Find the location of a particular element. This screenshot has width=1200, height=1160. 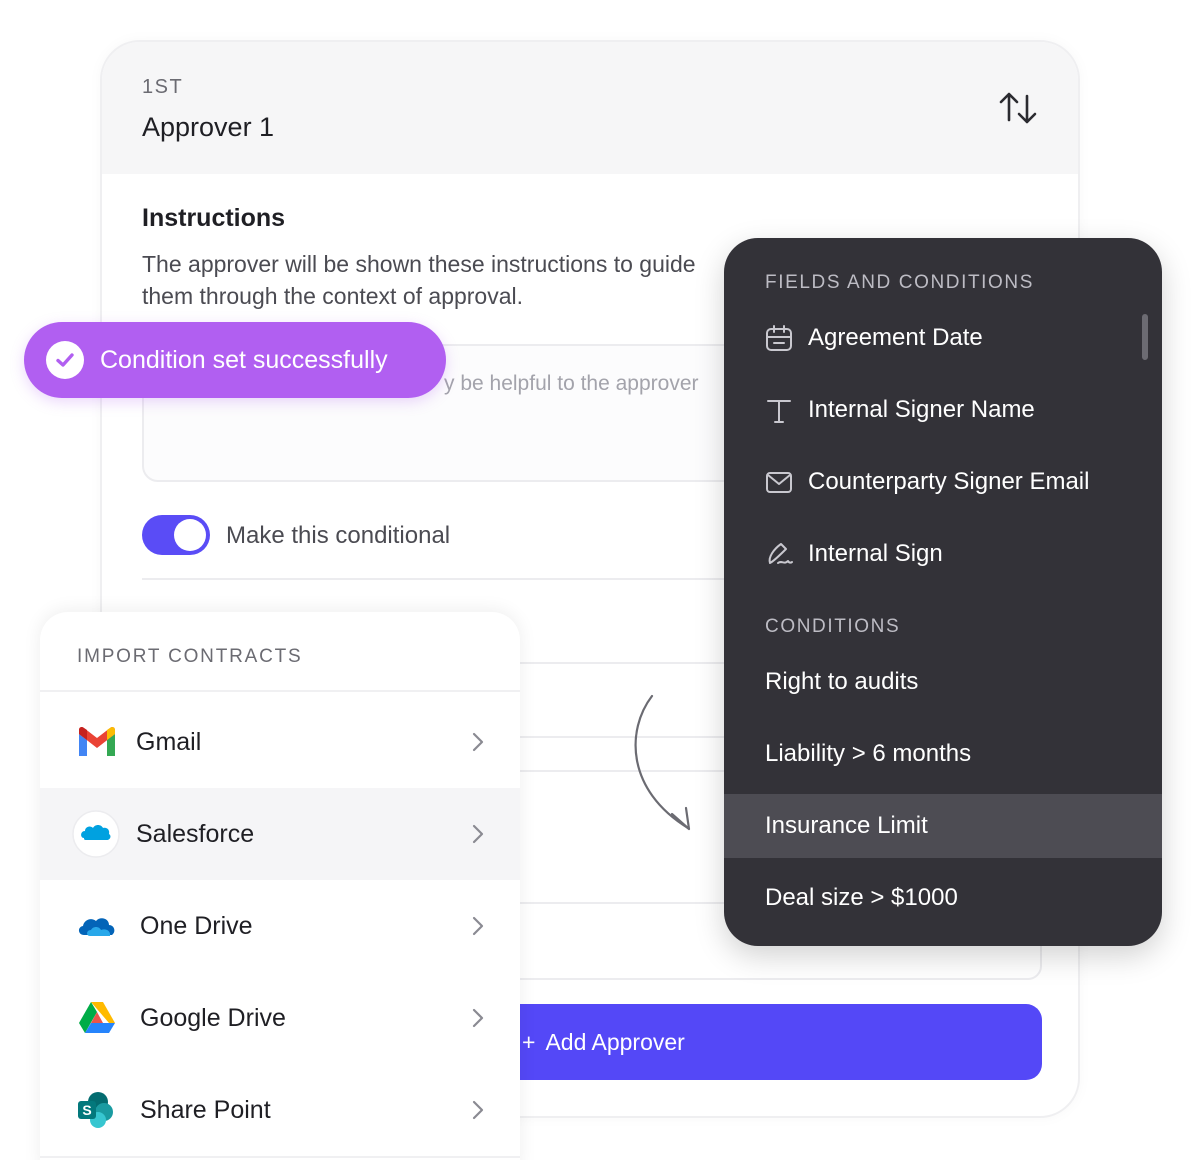

condition-label: Insurance Limit is located at coordinates (846, 825).